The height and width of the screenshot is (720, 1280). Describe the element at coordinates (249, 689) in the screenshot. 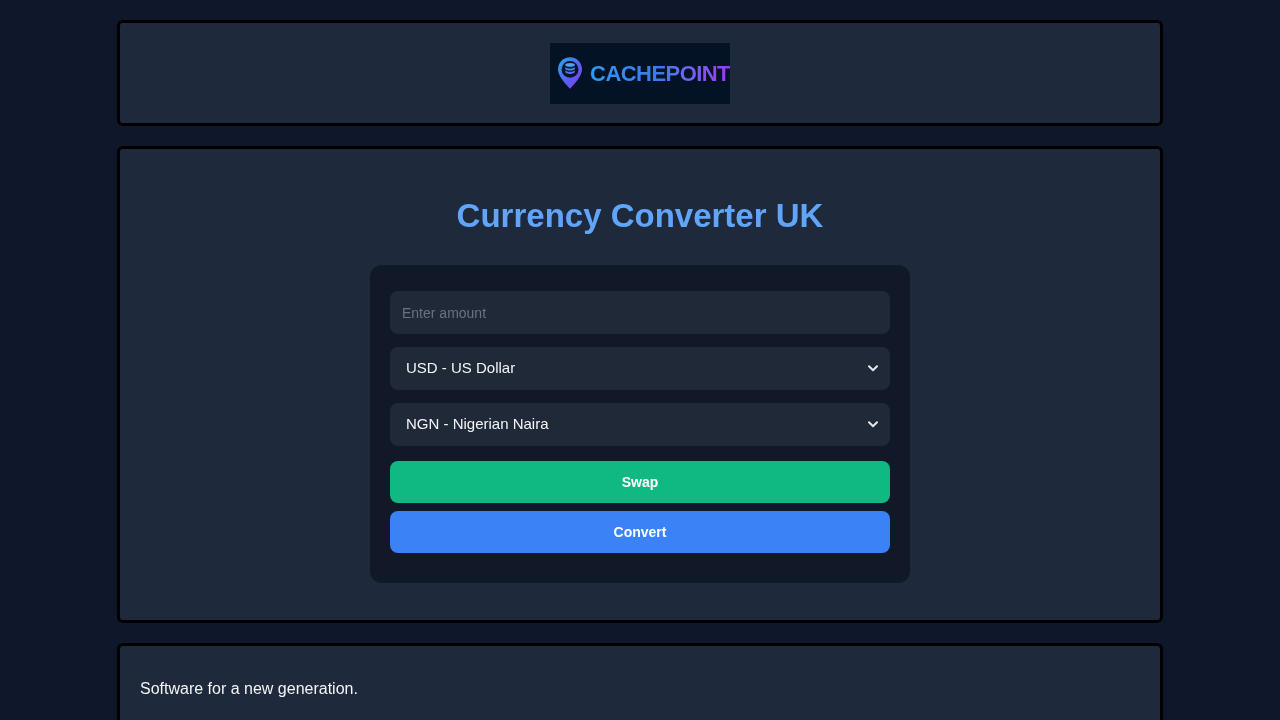

I see `tagline-text: Software for a new generation.` at that location.